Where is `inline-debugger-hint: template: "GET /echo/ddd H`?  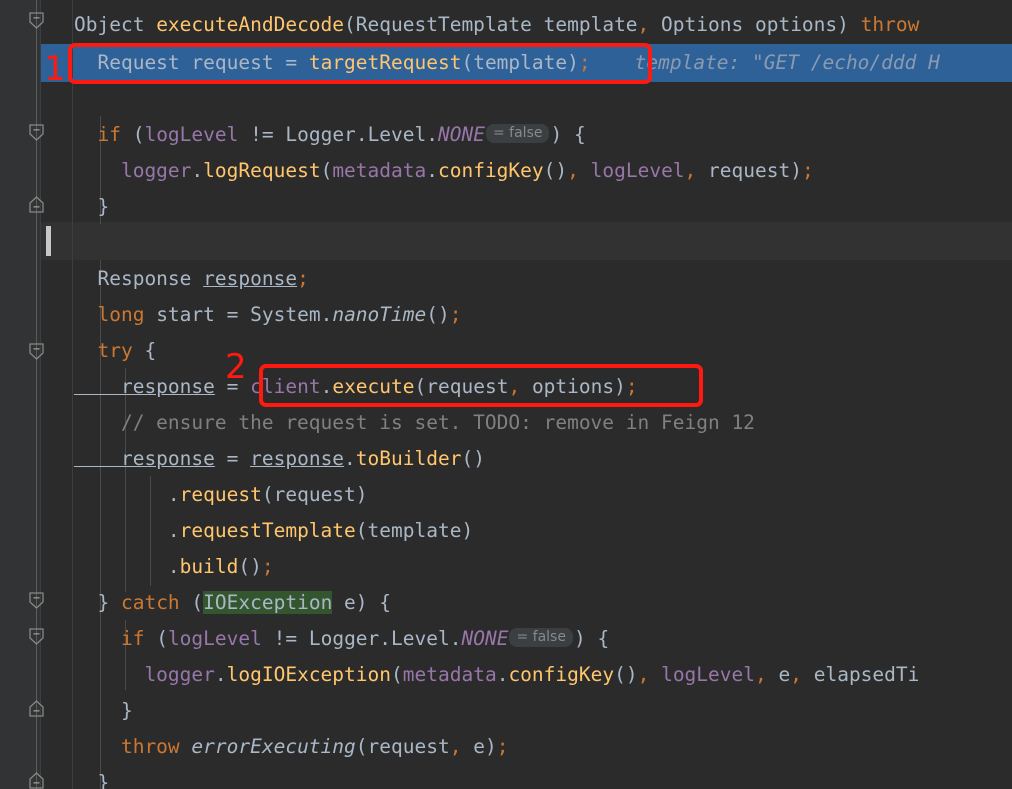
inline-debugger-hint: template: "GET /echo/ddd H is located at coordinates (787, 62).